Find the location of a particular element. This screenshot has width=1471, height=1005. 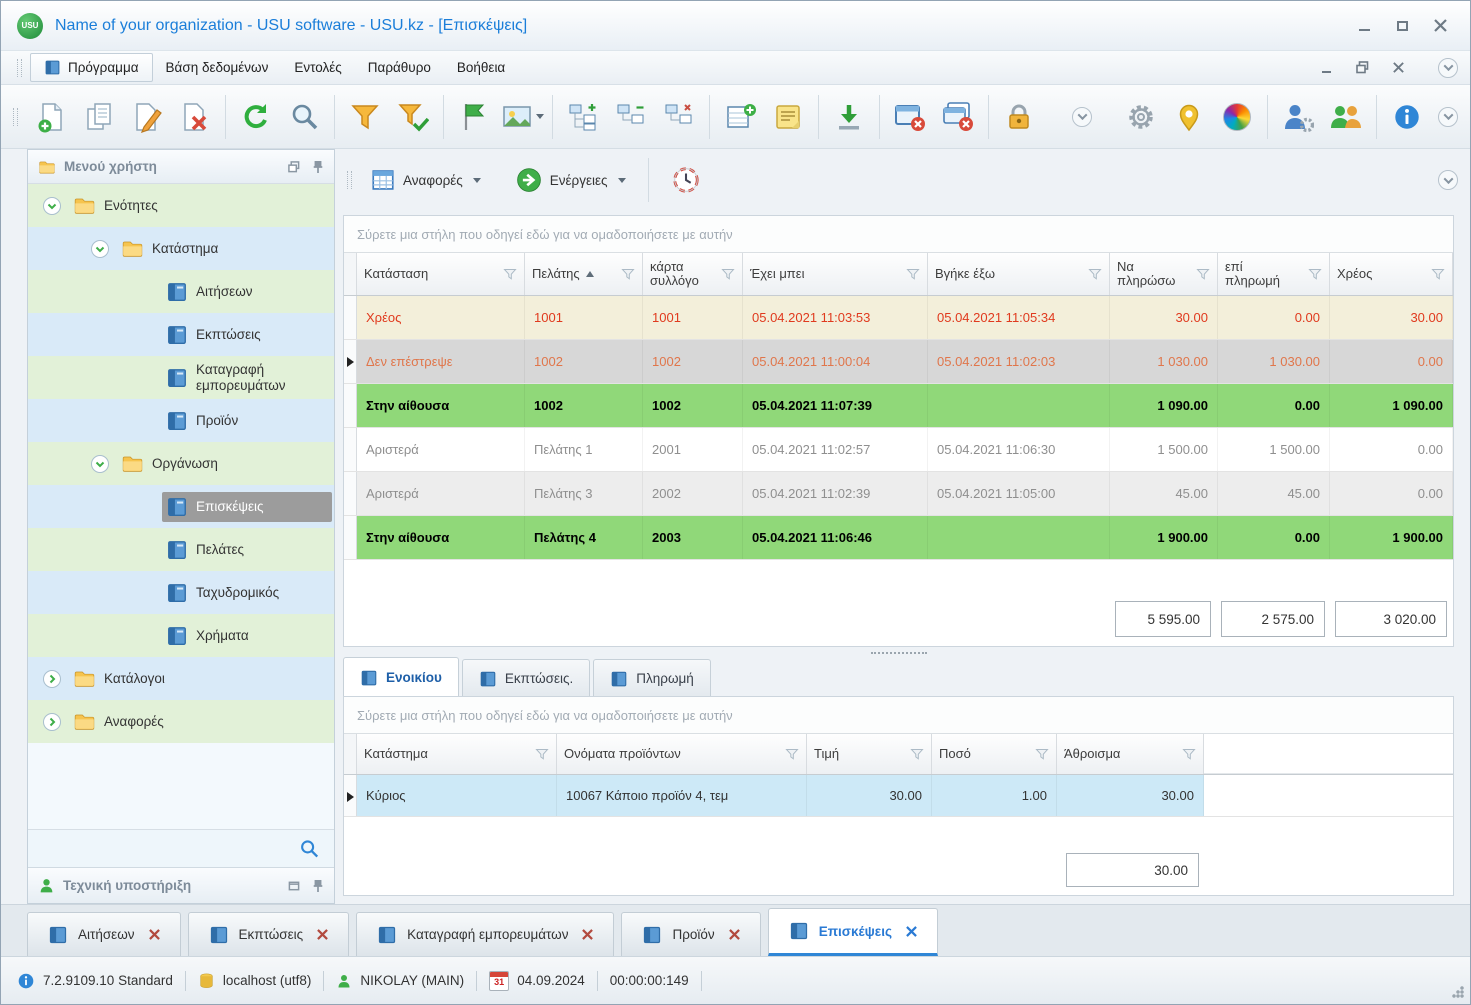

close-icon is located at coordinates (1440, 26).